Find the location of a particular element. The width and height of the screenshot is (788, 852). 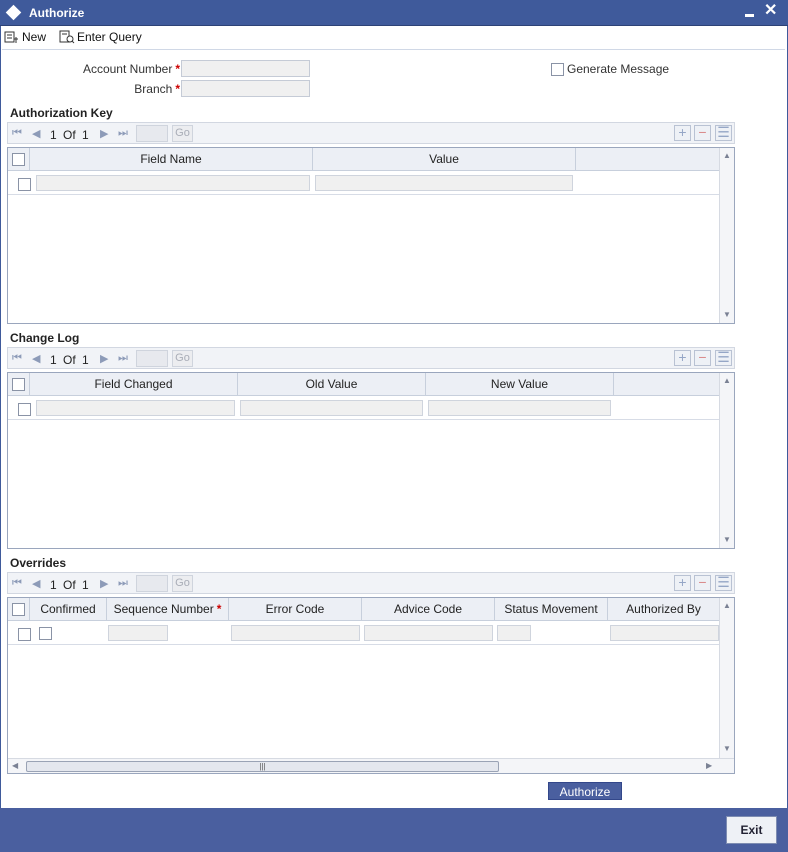

query-icon is located at coordinates (67, 37).